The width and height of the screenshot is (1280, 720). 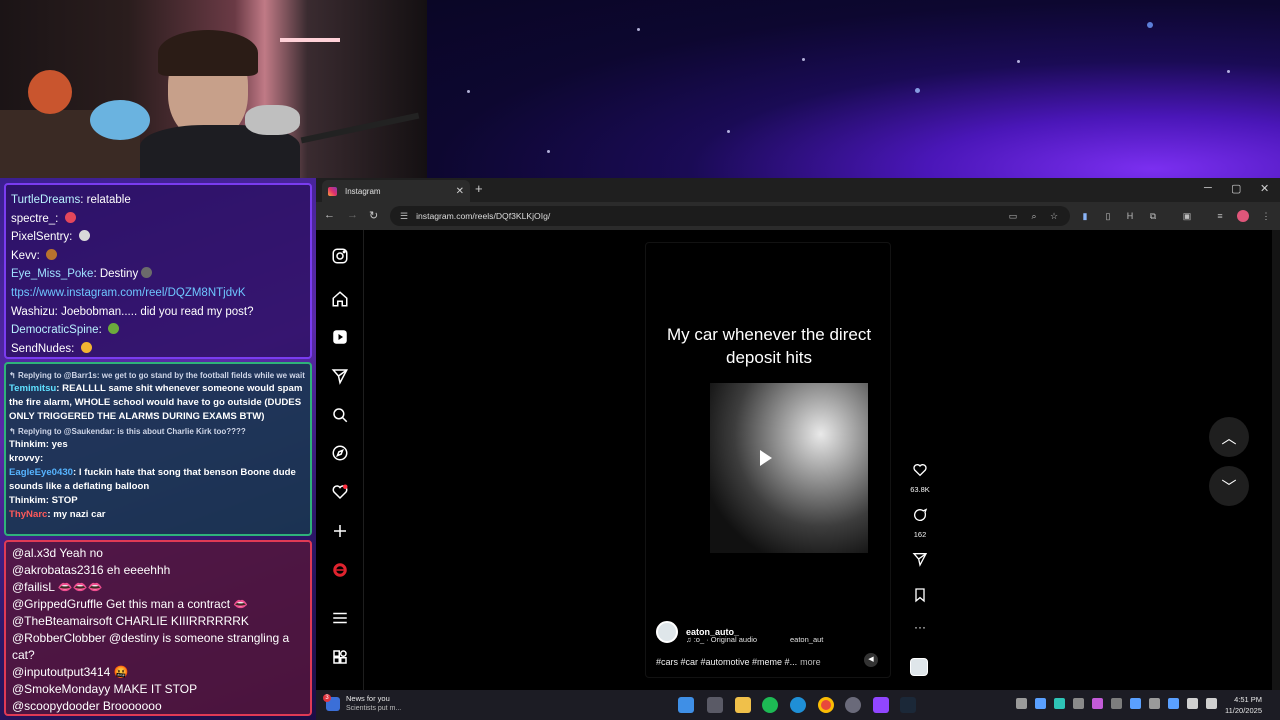 What do you see at coordinates (52, 274) in the screenshot?
I see `chat-username: Eye_Miss_Poke` at bounding box center [52, 274].